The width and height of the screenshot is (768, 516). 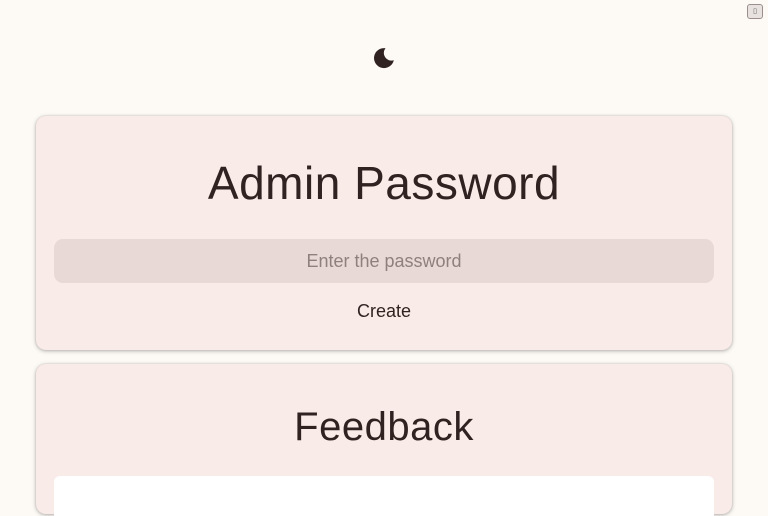 What do you see at coordinates (384, 311) in the screenshot?
I see `create-button: Create` at bounding box center [384, 311].